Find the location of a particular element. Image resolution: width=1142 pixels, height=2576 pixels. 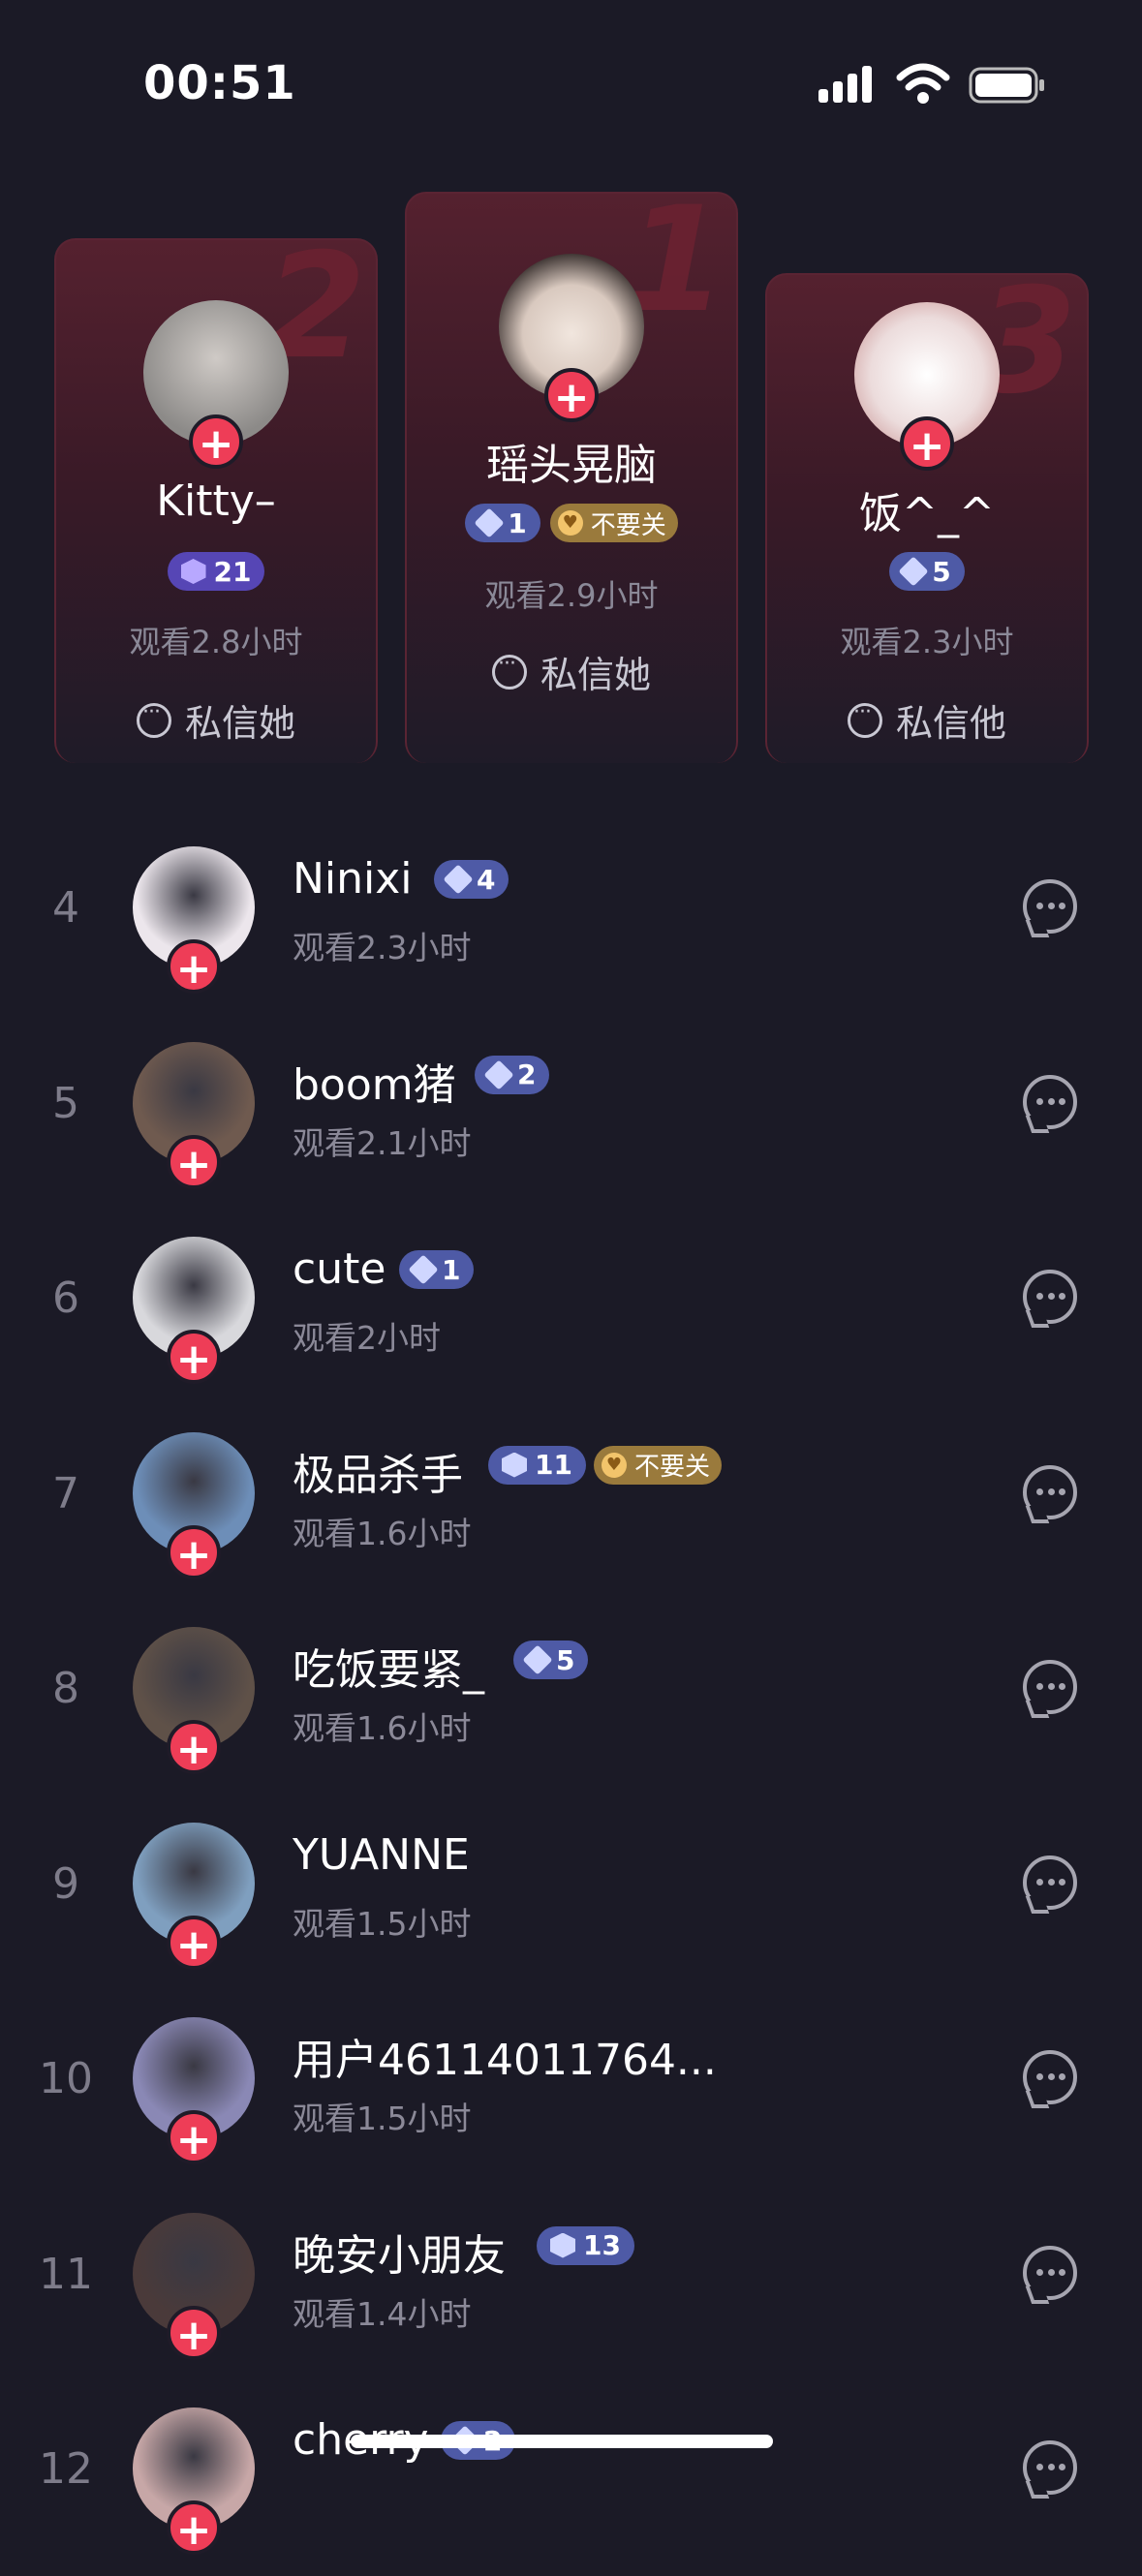

list-item: 12+cherry2 is located at coordinates (571, 2479).